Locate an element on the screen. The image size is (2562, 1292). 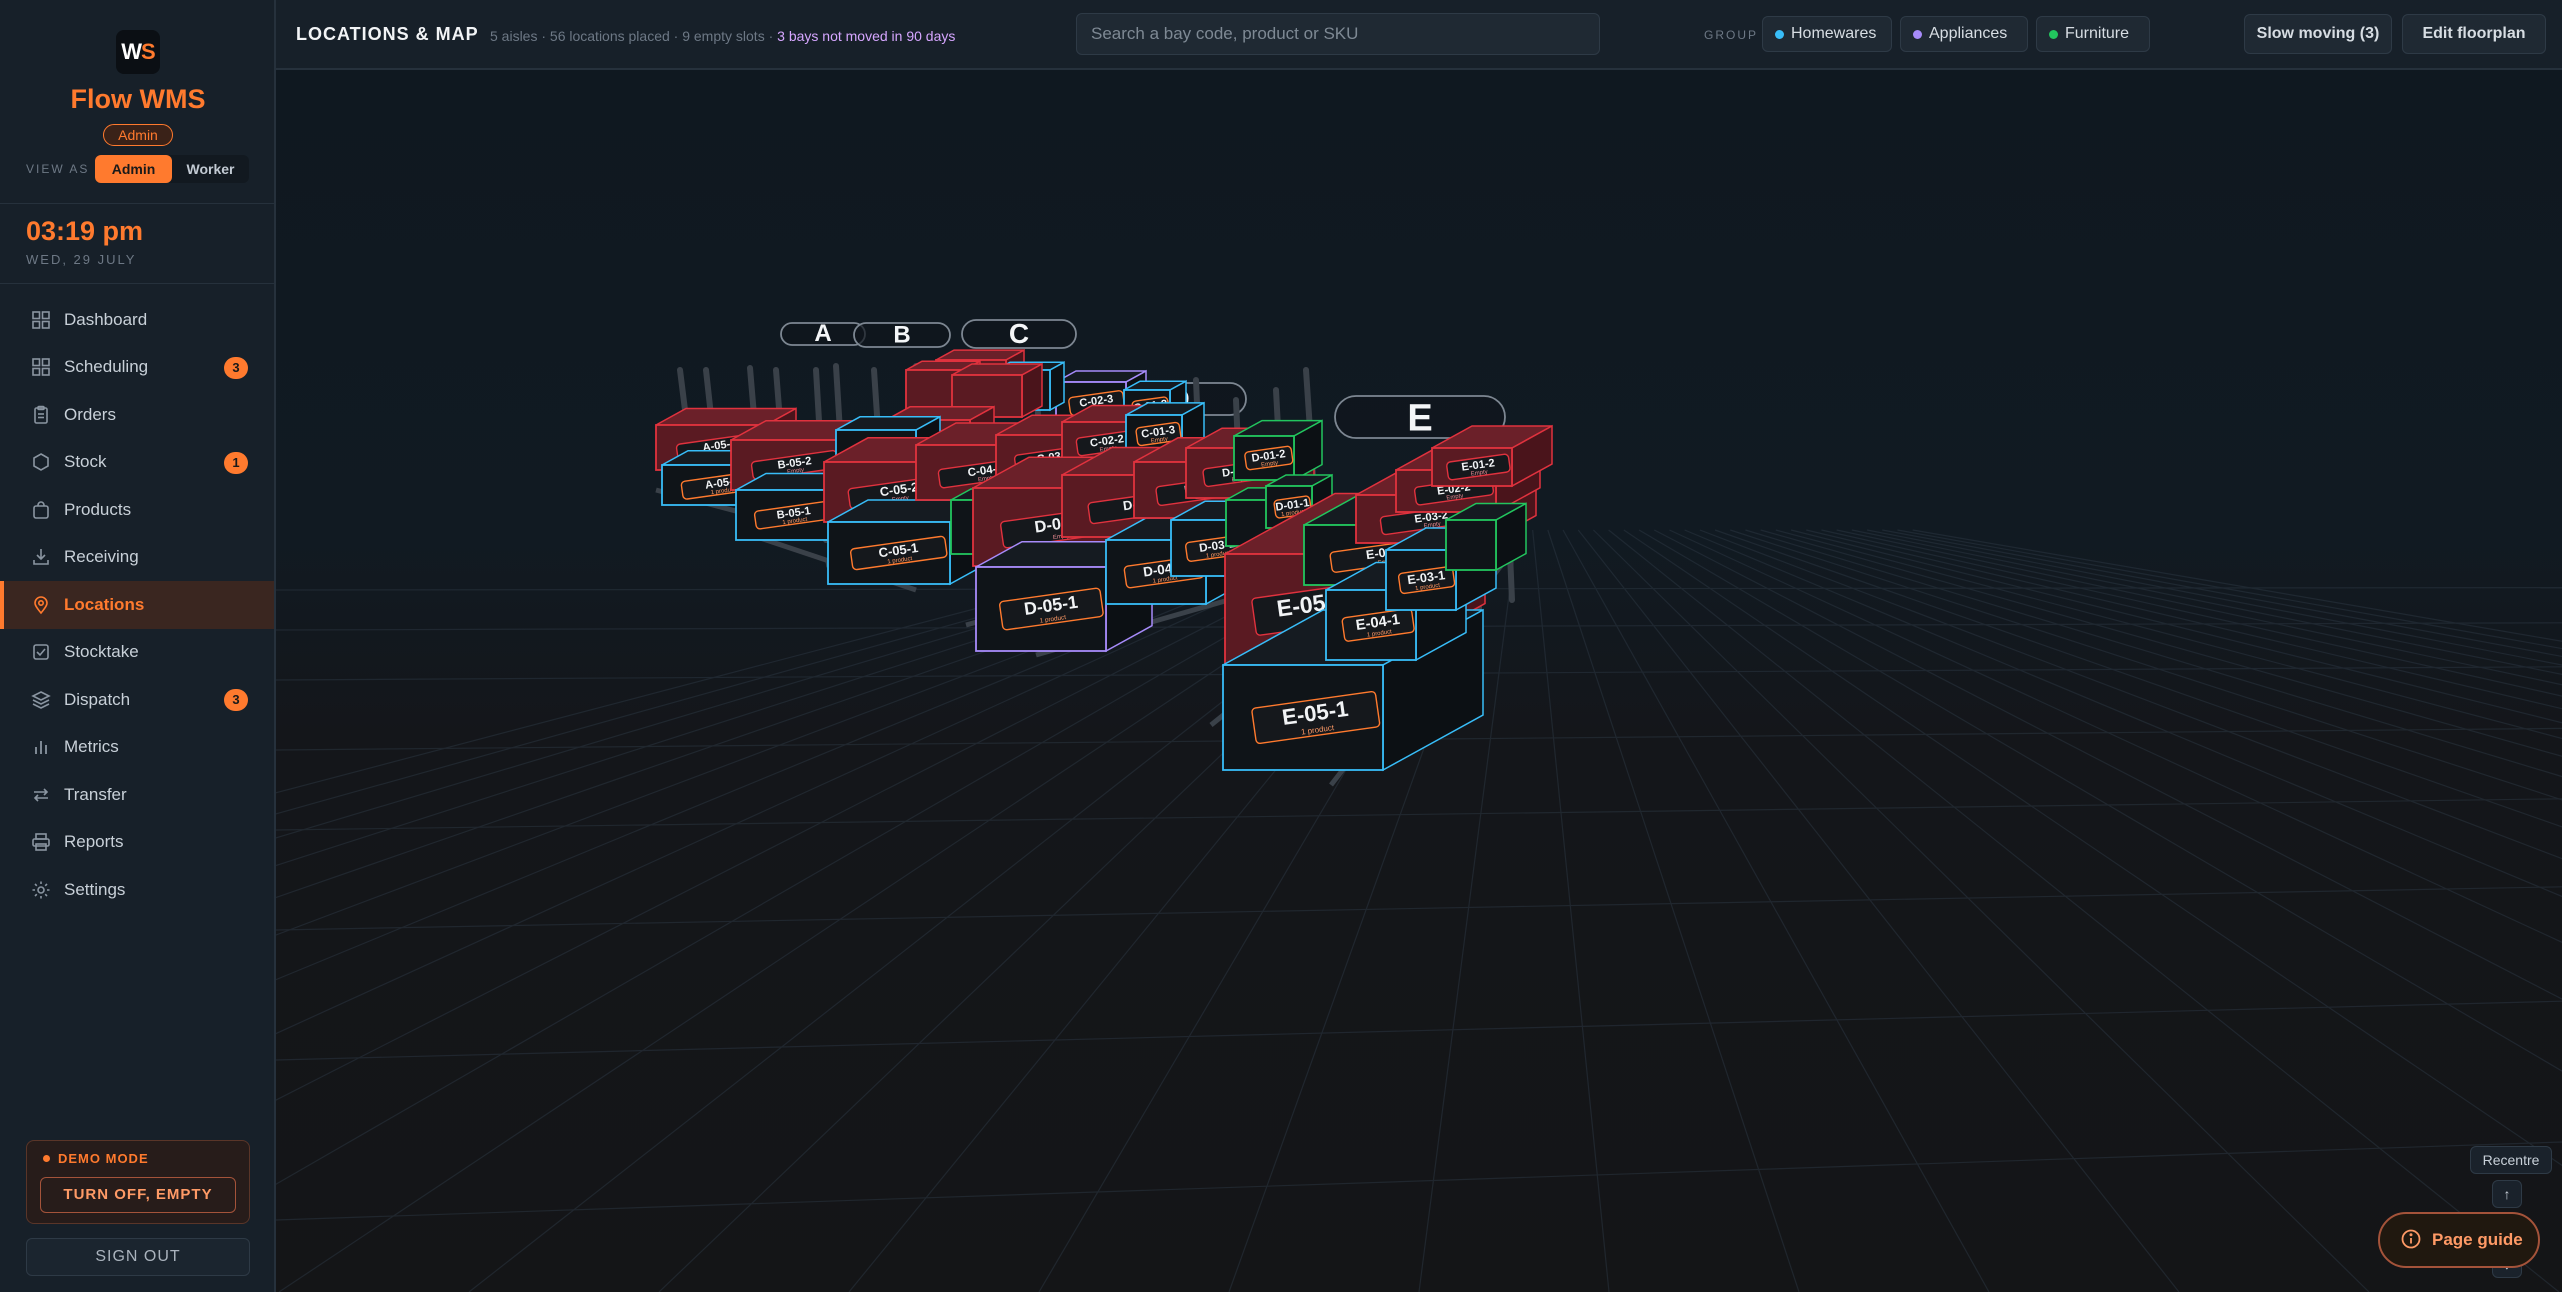
view-as-toggle: Admin Worker is located at coordinates (172, 169).